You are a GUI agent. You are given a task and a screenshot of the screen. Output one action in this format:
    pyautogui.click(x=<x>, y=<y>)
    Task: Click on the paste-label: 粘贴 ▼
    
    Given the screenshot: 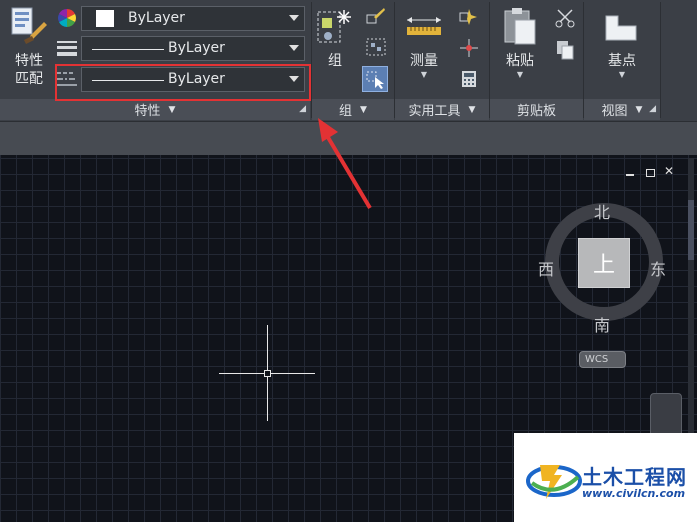 What is the action you would take?
    pyautogui.click(x=520, y=66)
    